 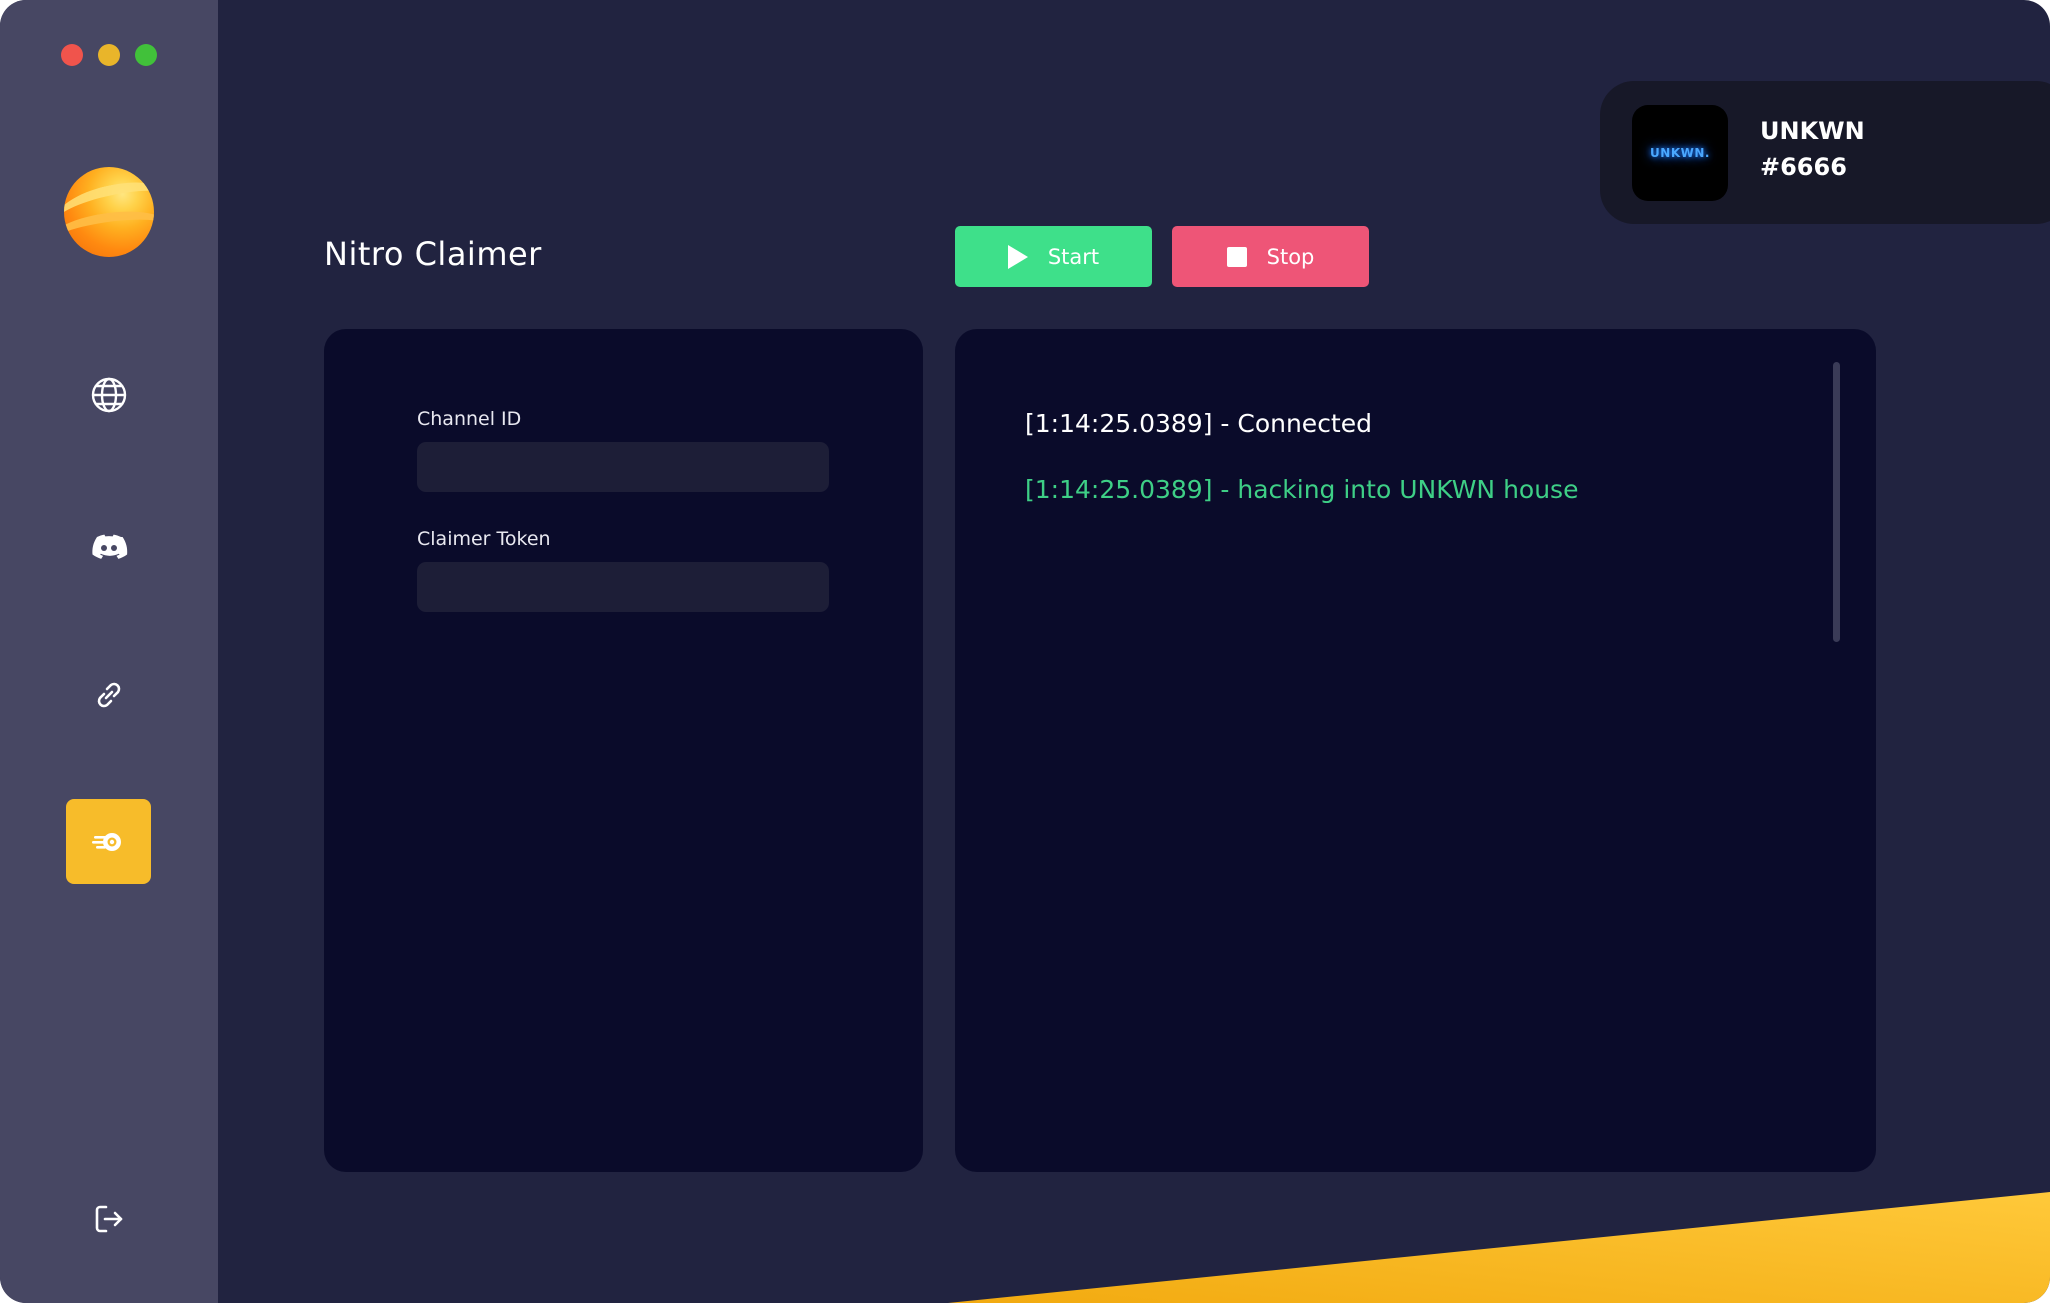 What do you see at coordinates (1825, 152) in the screenshot?
I see `profile-card: UNKWN. UNKWN #6666` at bounding box center [1825, 152].